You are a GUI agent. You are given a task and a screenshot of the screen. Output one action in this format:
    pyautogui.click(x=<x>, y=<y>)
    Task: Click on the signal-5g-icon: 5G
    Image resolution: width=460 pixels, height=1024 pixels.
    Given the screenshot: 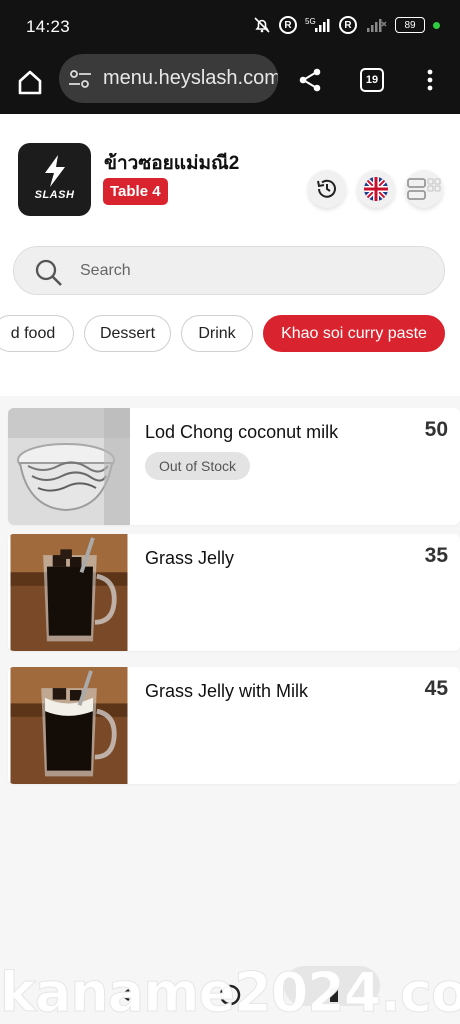 What is the action you would take?
    pyautogui.click(x=317, y=24)
    